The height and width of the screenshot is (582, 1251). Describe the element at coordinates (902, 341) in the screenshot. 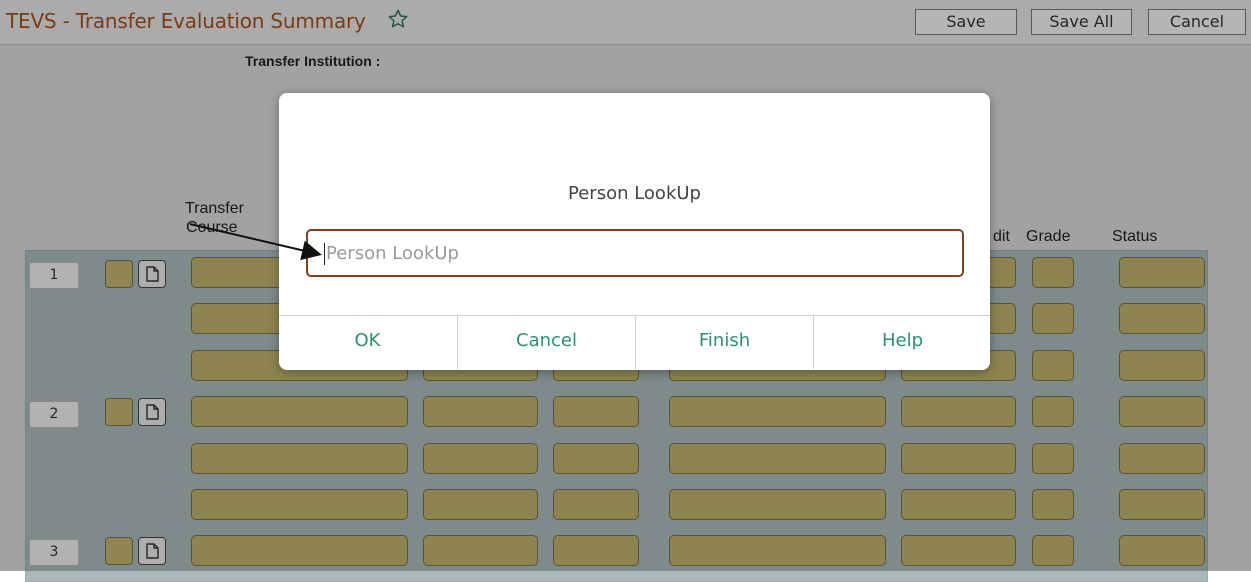

I see `help-button: Help` at that location.